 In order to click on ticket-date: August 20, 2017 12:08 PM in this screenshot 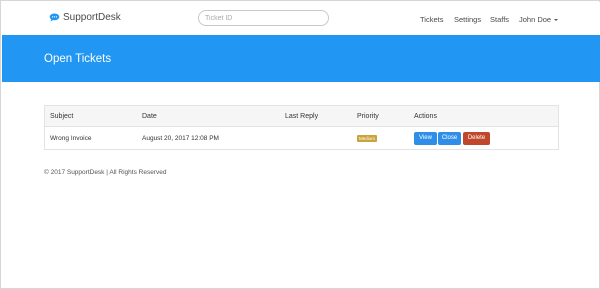, I will do `click(180, 138)`.